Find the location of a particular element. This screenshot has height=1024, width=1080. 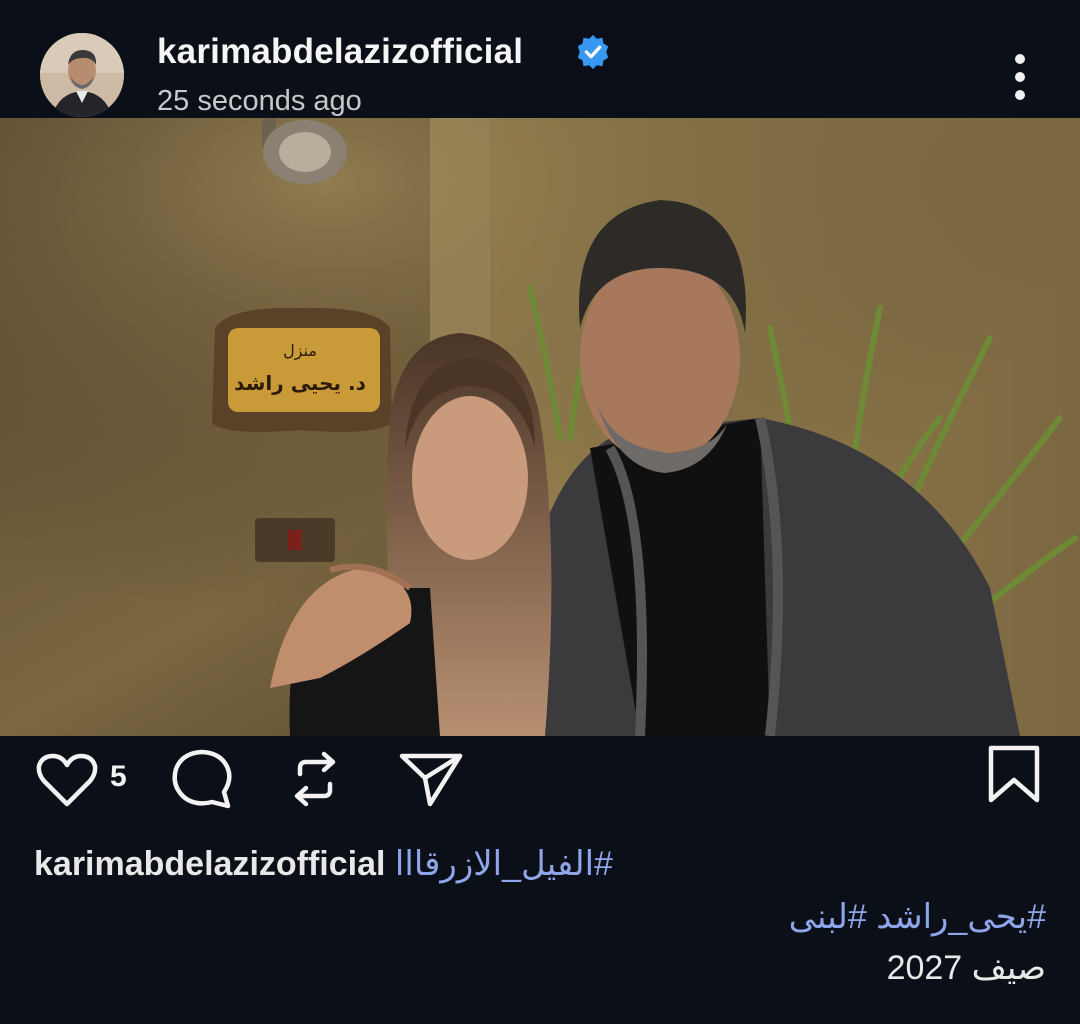

repost-icon is located at coordinates (315, 779).